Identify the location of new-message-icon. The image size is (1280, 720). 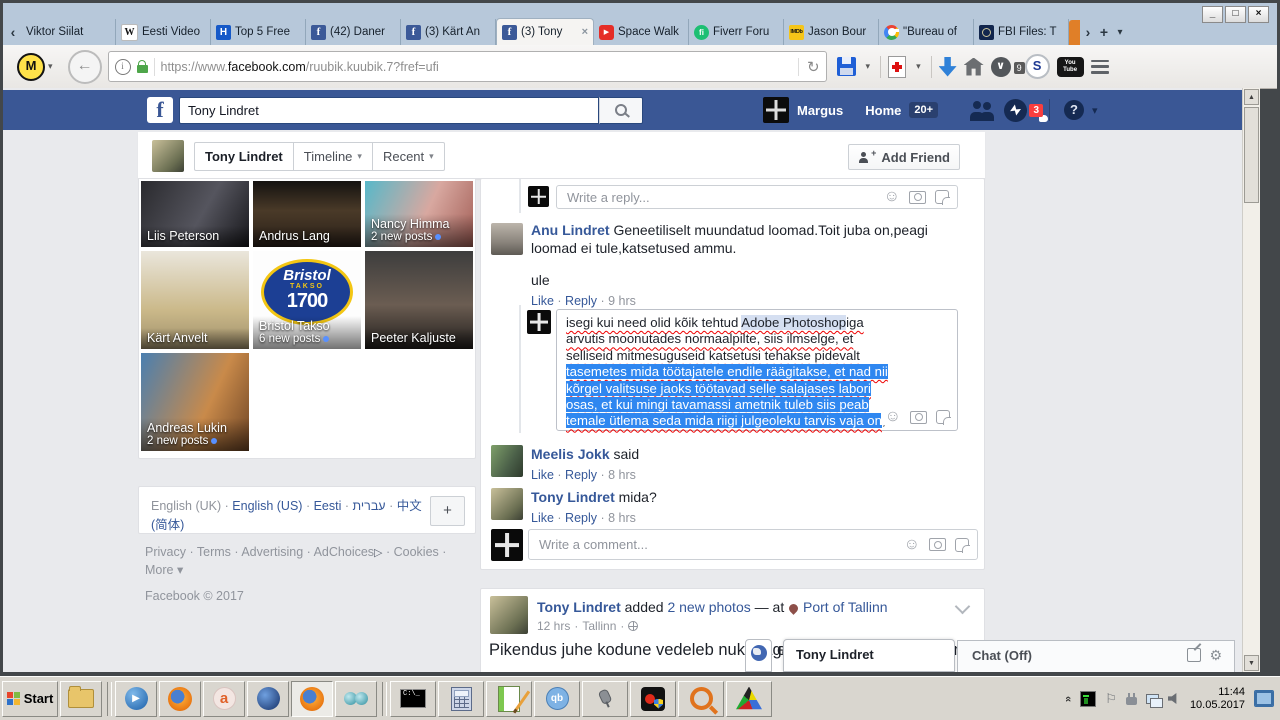
(1194, 655).